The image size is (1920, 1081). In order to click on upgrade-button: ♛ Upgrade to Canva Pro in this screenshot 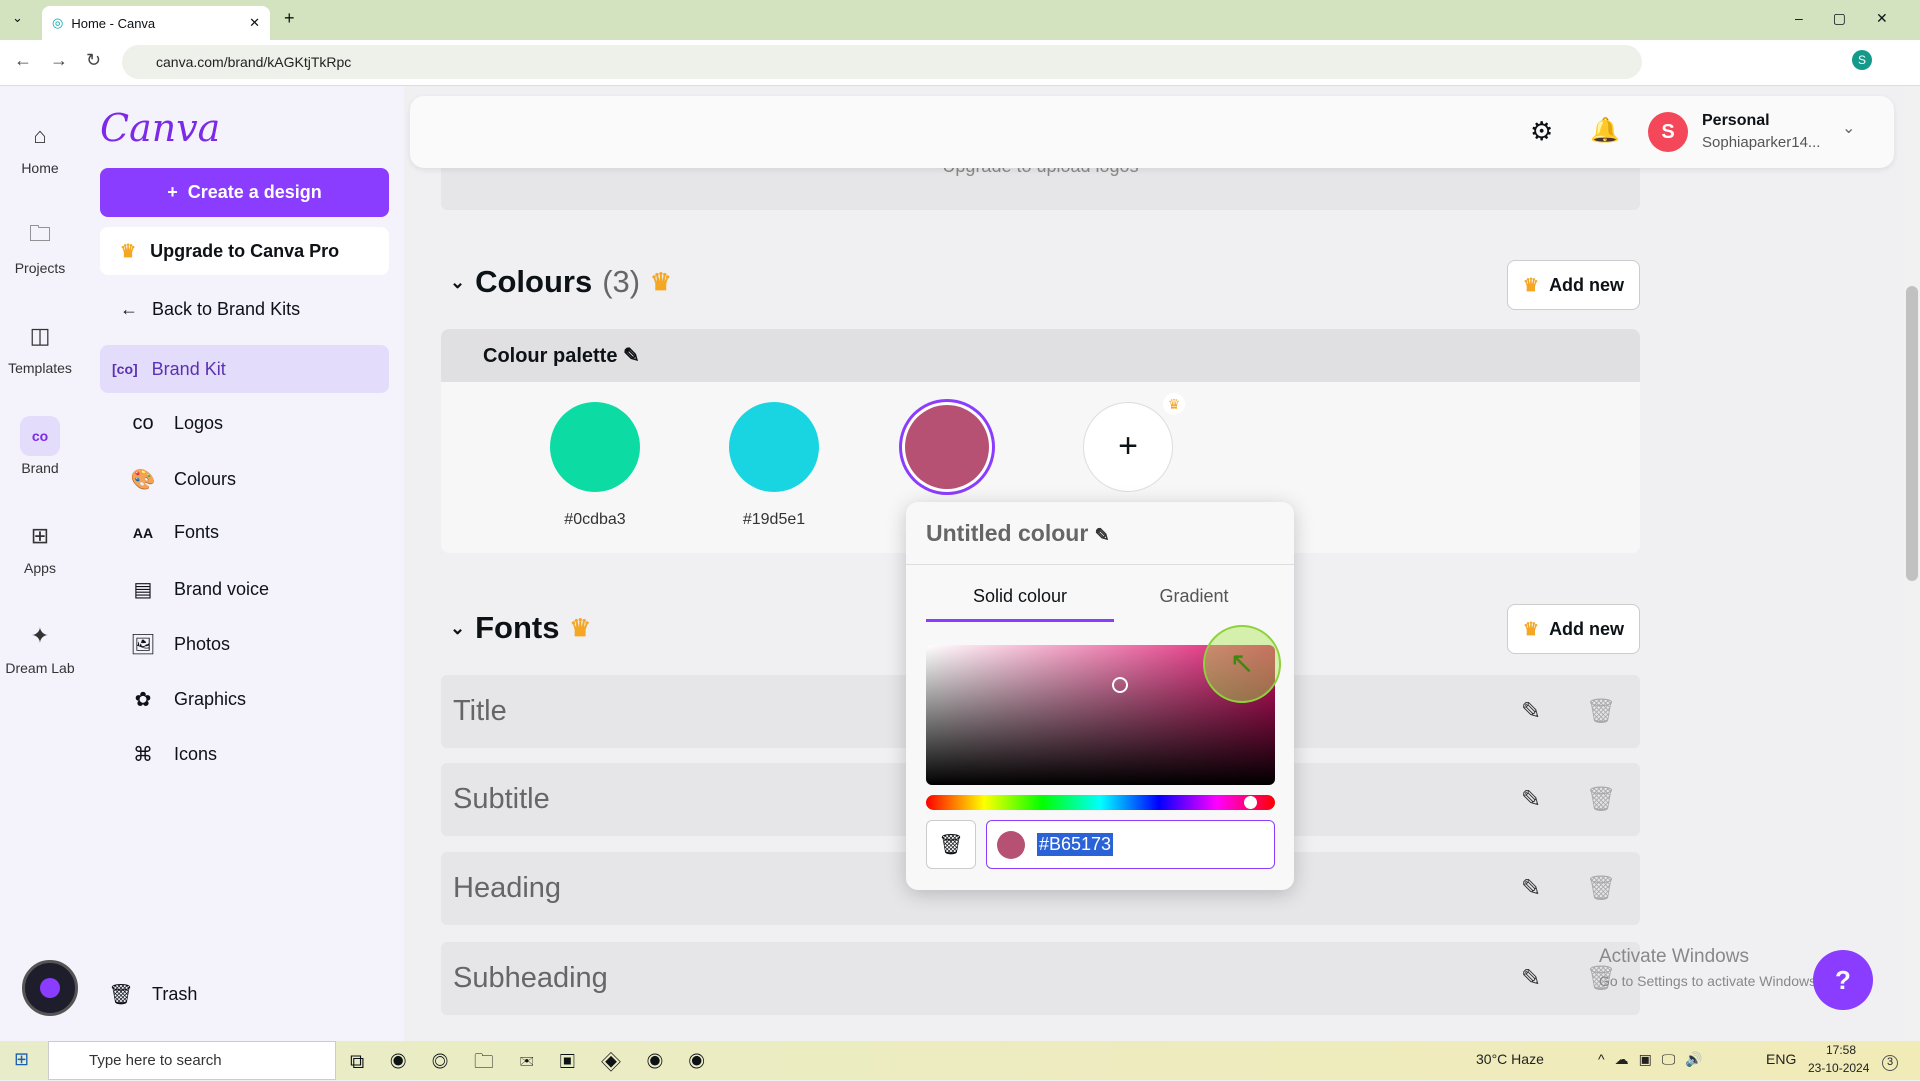, I will do `click(244, 251)`.